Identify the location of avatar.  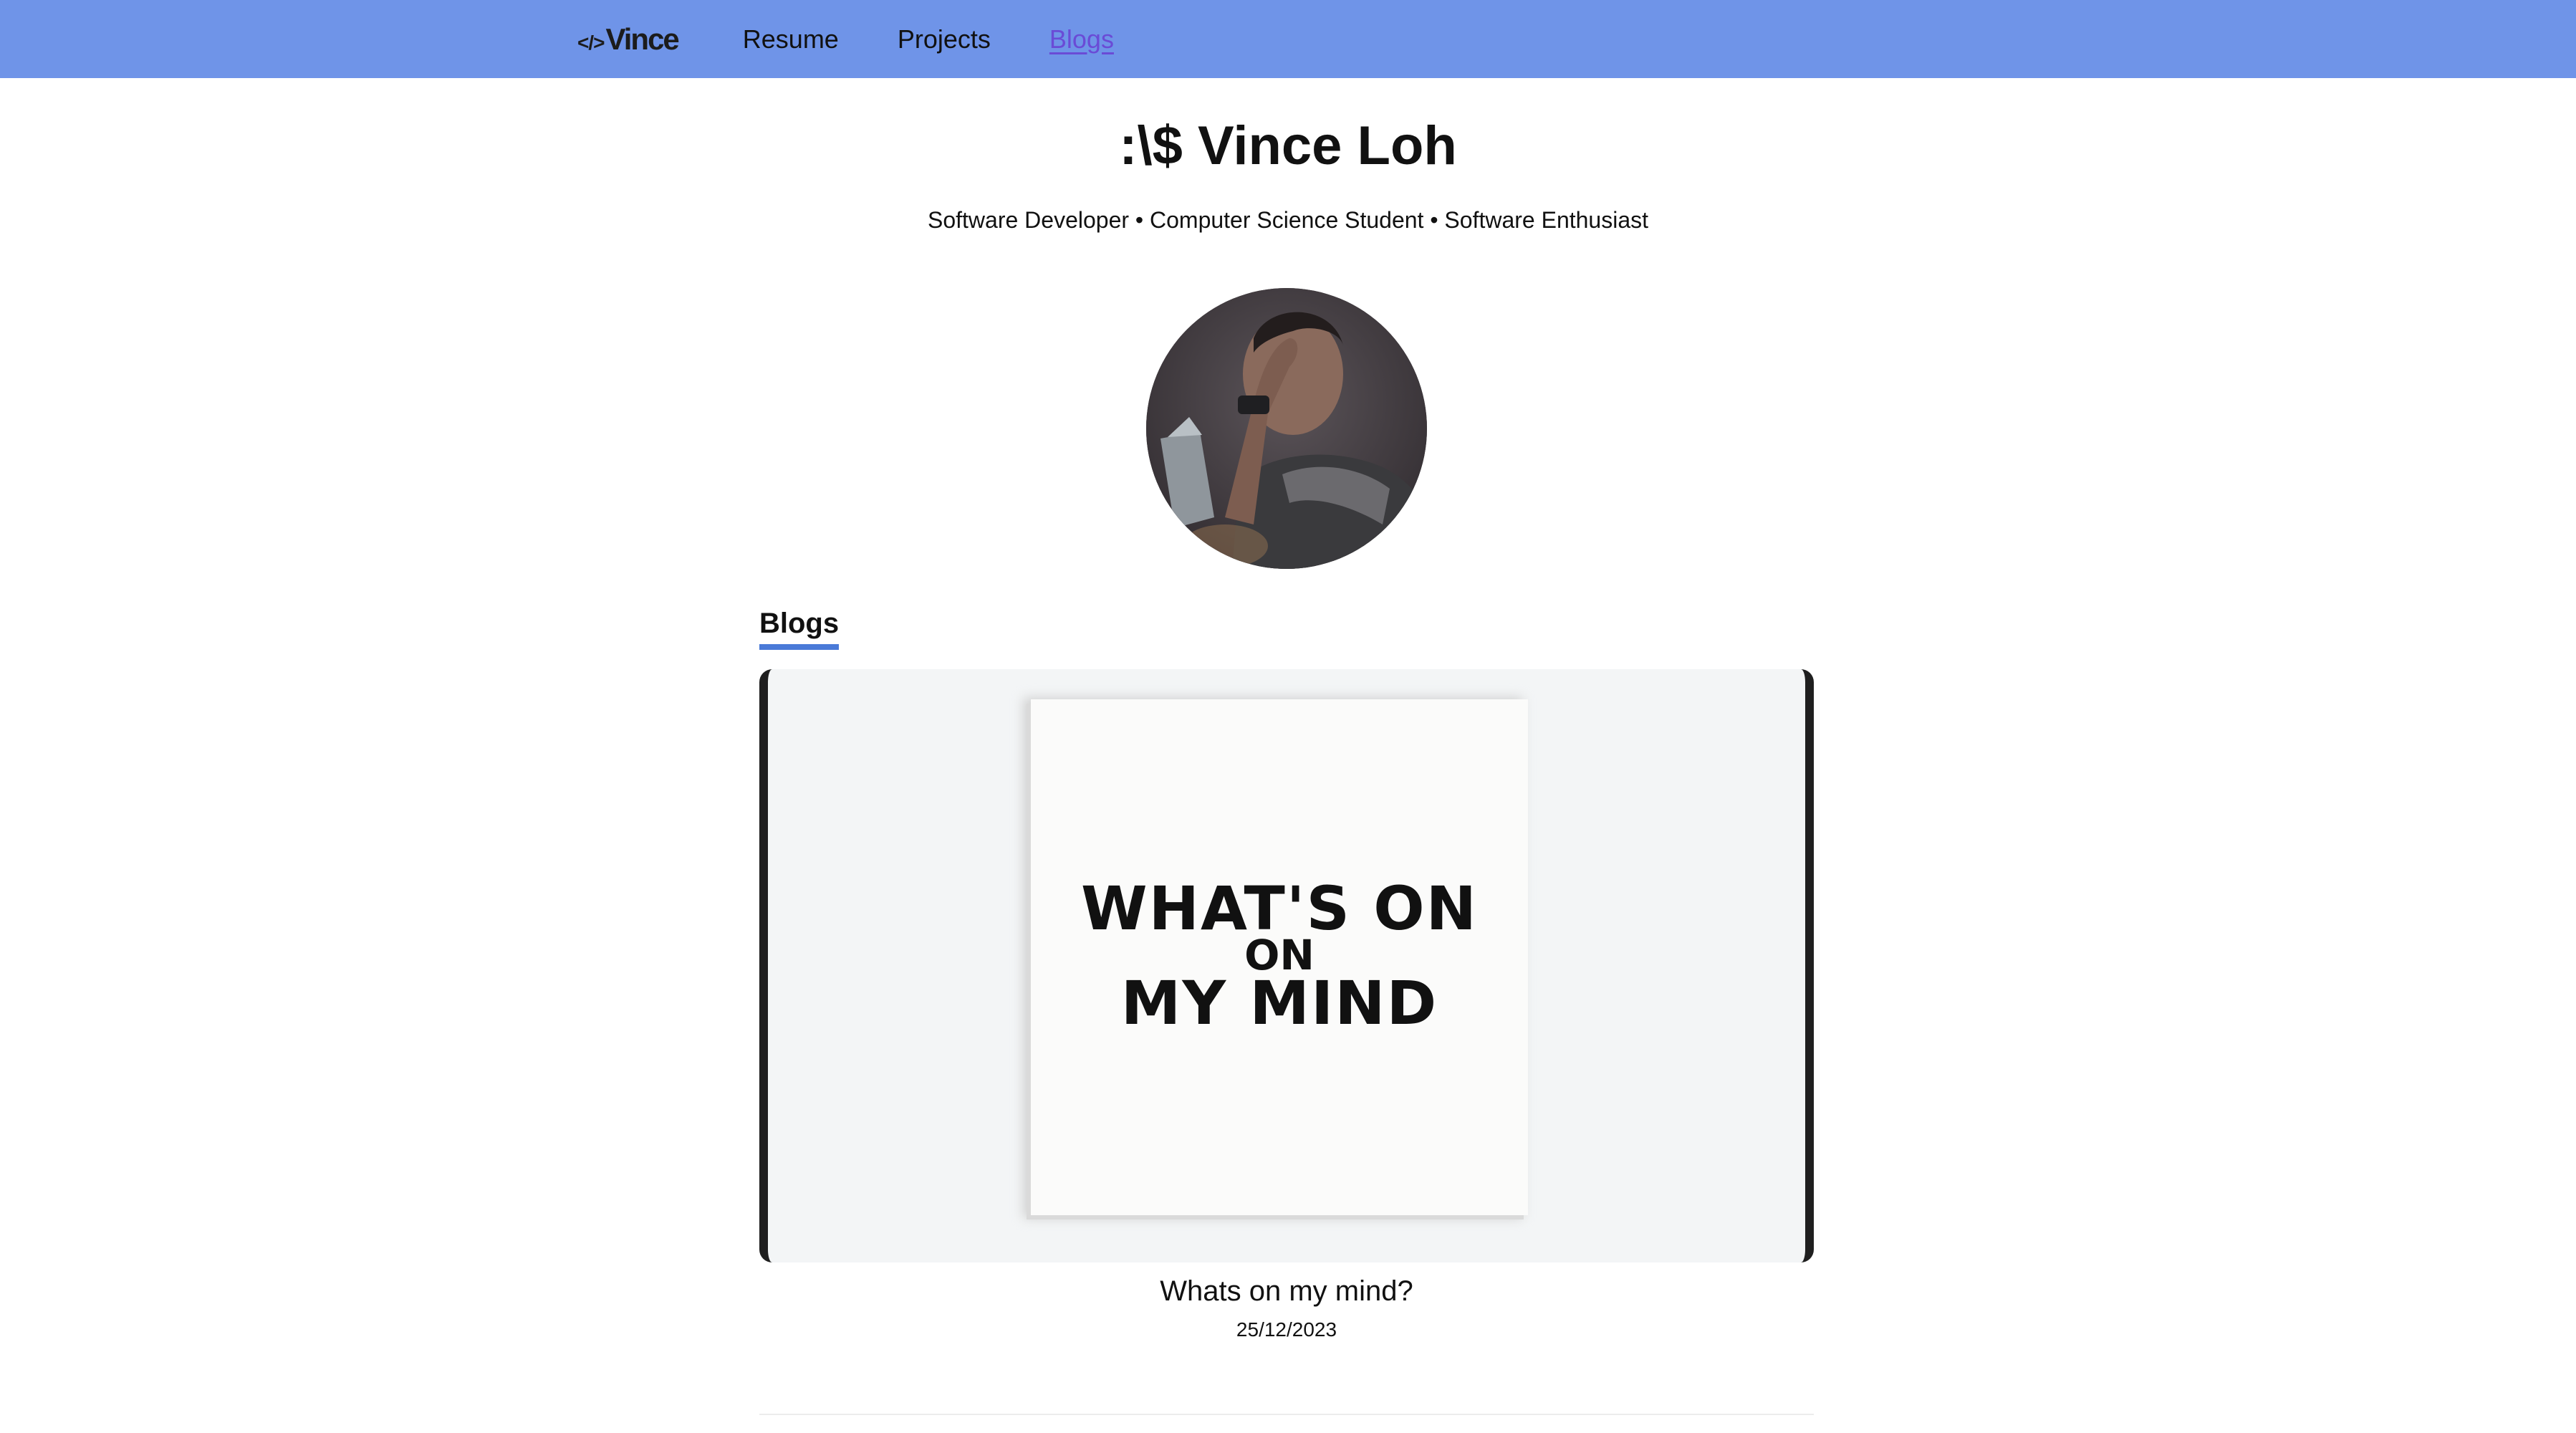
(1287, 428).